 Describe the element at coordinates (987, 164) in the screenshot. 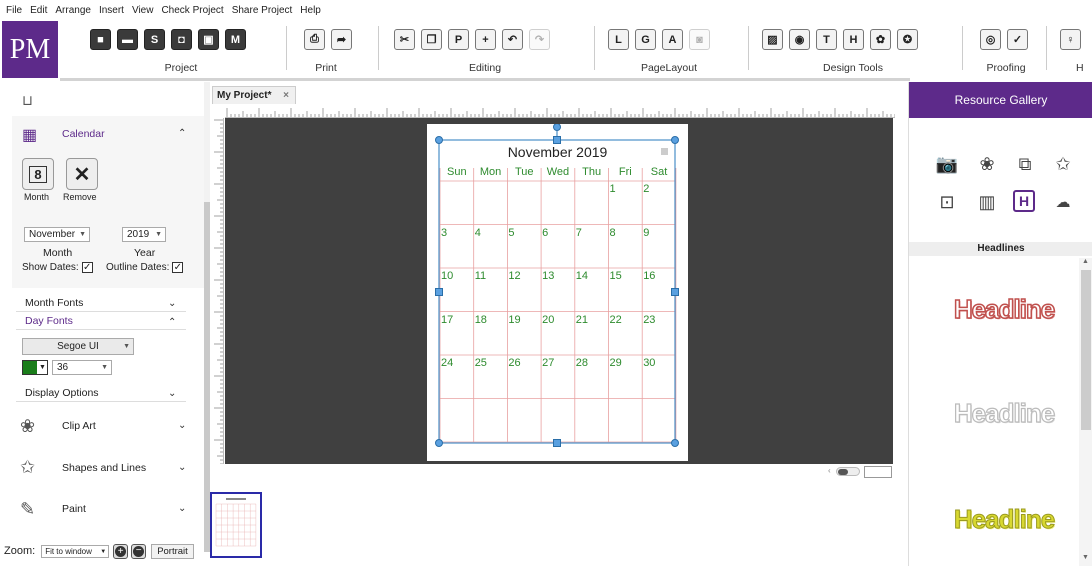

I see `lotus-icon: ❀` at that location.